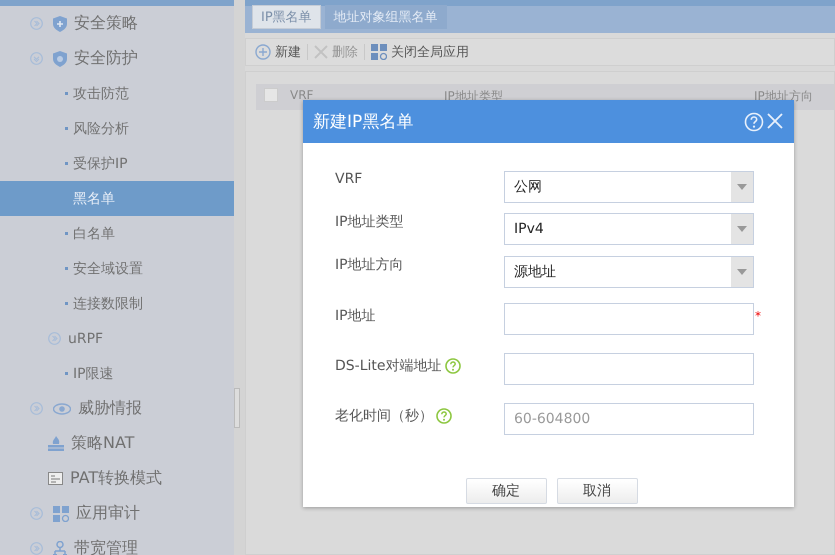 The image size is (835, 555). Describe the element at coordinates (117, 23) in the screenshot. I see `menu-item: 安全策略` at that location.